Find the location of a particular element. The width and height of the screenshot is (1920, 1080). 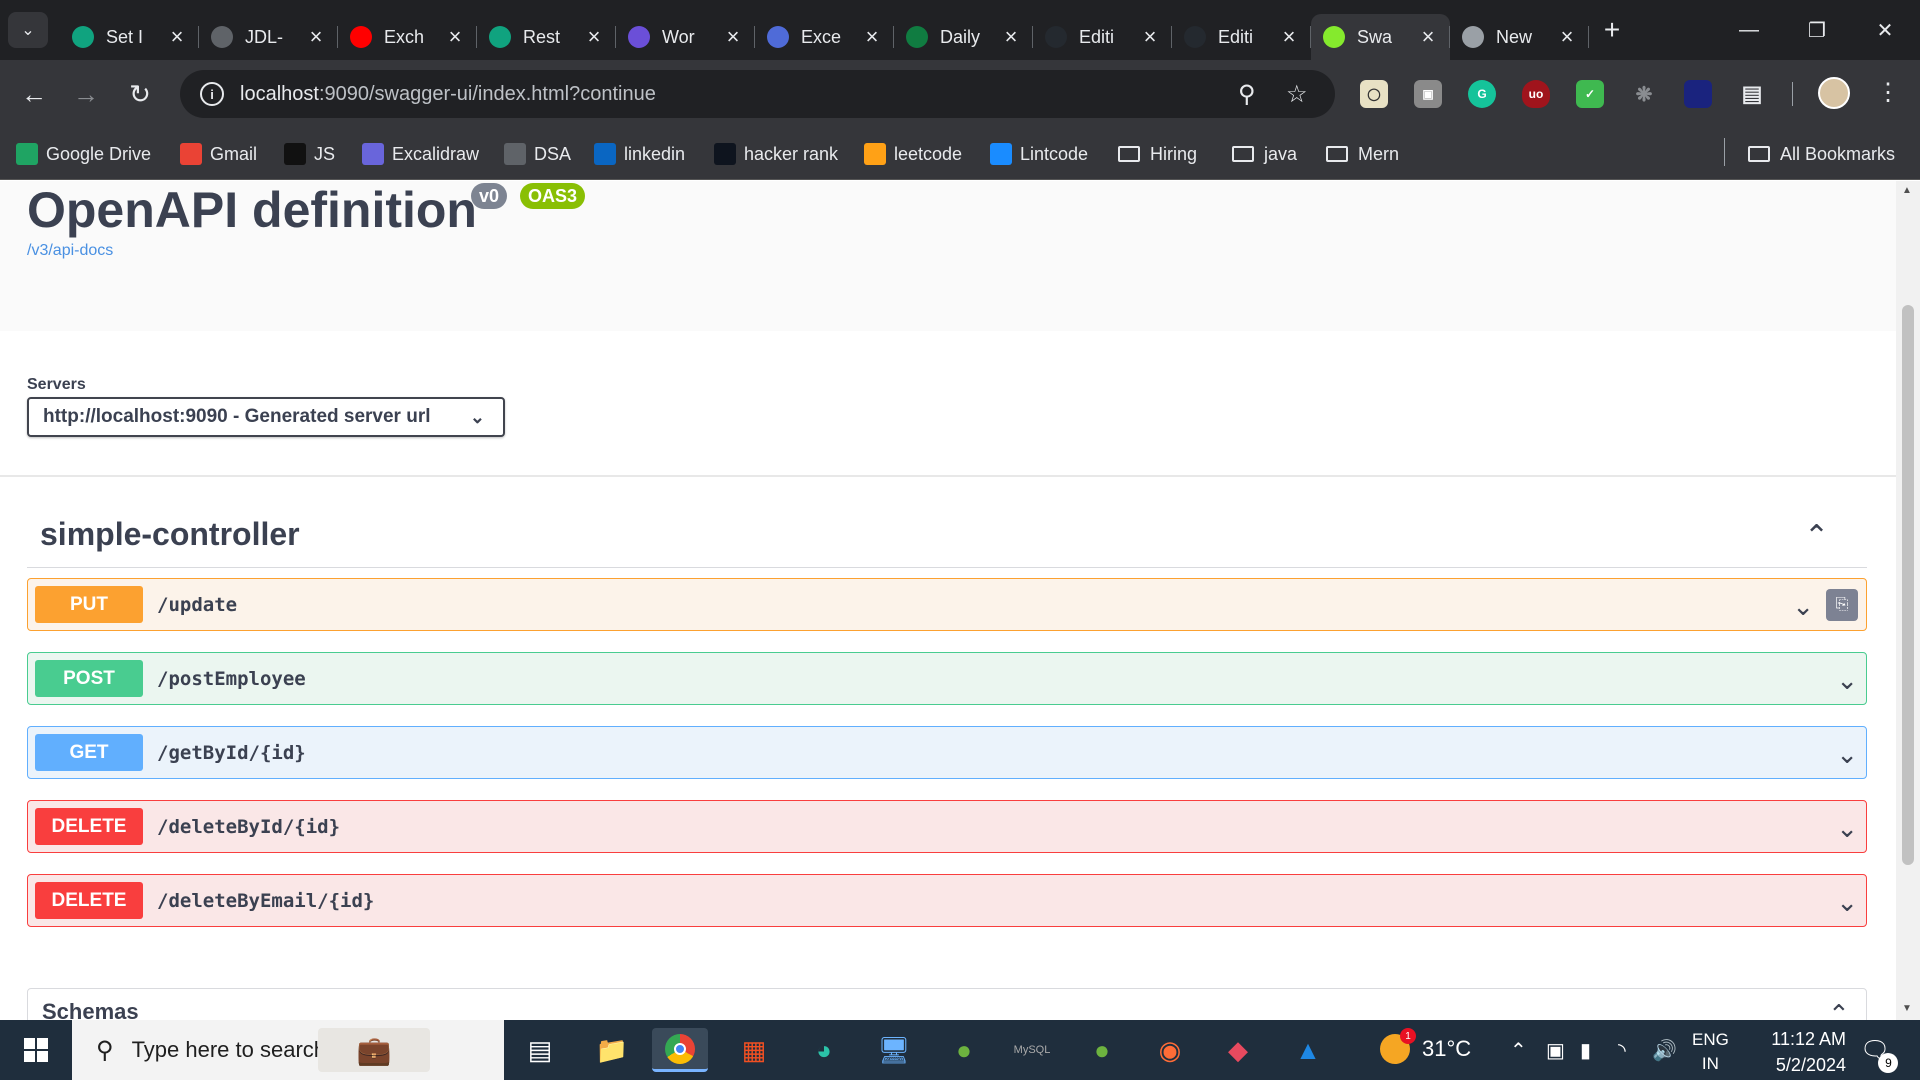

edge-icon: ◕ is located at coordinates (824, 1050).